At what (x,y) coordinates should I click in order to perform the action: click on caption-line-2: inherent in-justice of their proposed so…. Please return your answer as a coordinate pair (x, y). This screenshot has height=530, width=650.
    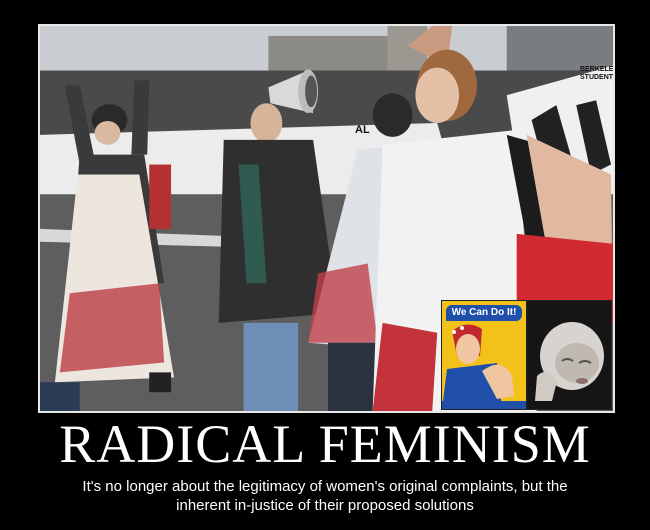
    Looking at the image, I should click on (325, 505).